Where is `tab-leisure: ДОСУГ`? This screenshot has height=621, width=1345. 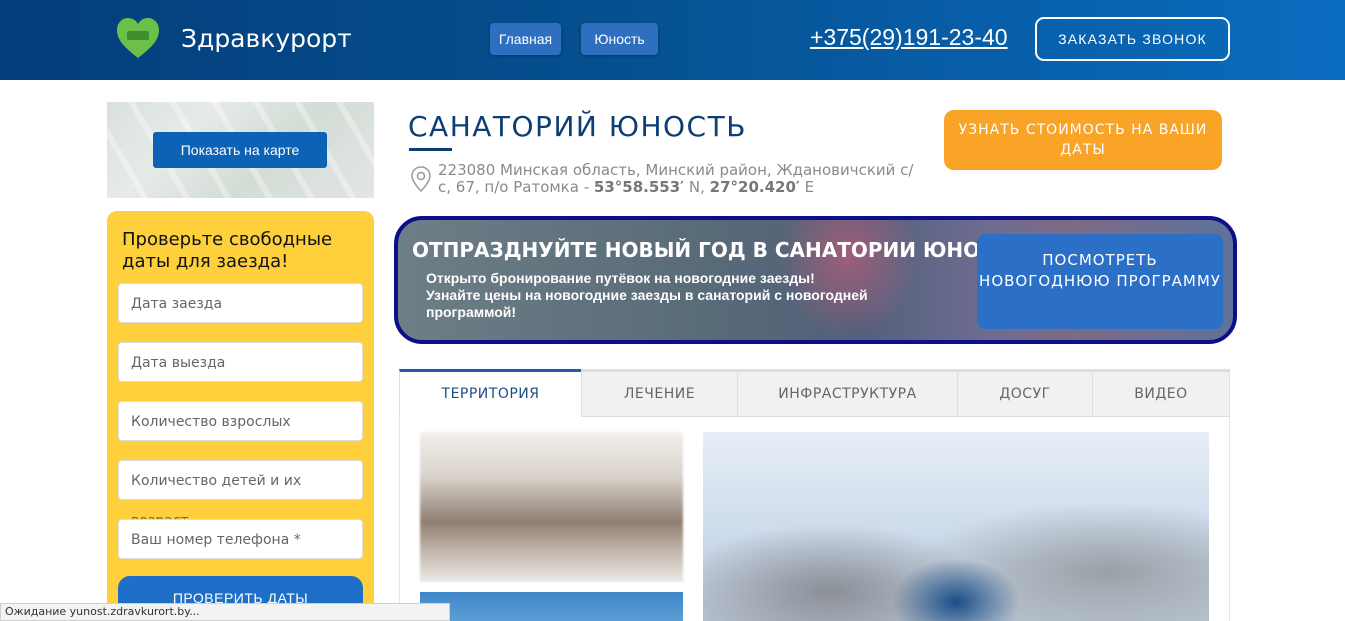
tab-leisure: ДОСУГ is located at coordinates (1025, 393).